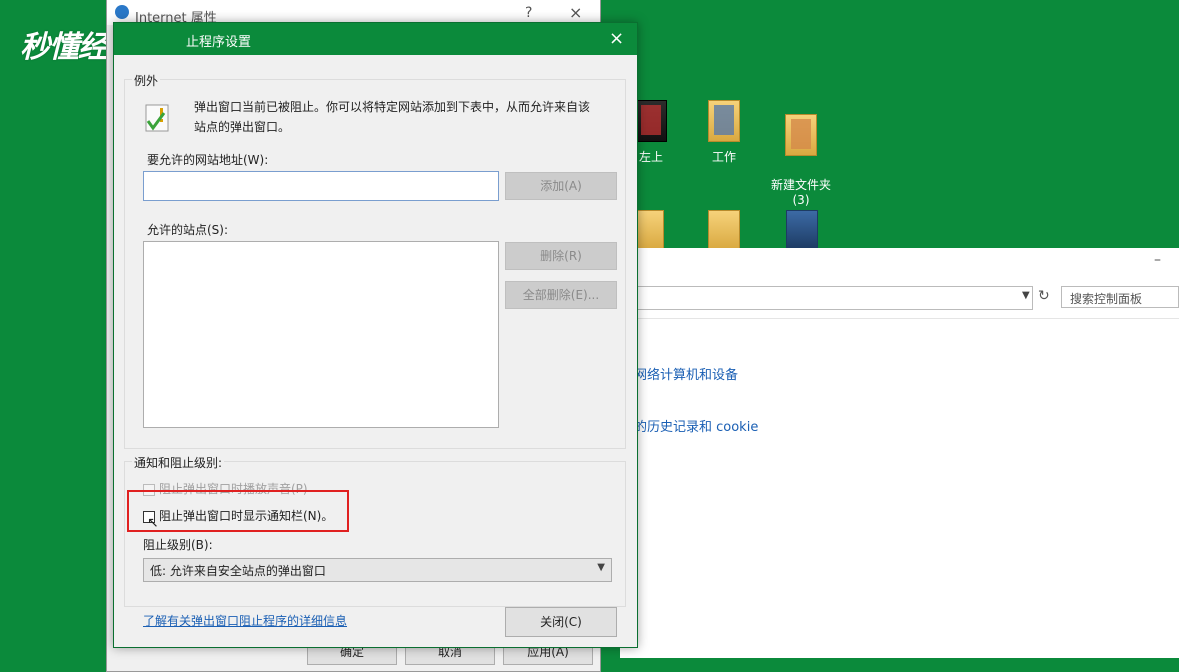 This screenshot has width=1179, height=672. I want to click on desktop-icon-new-folder: 新建文件夹 (3), so click(801, 160).